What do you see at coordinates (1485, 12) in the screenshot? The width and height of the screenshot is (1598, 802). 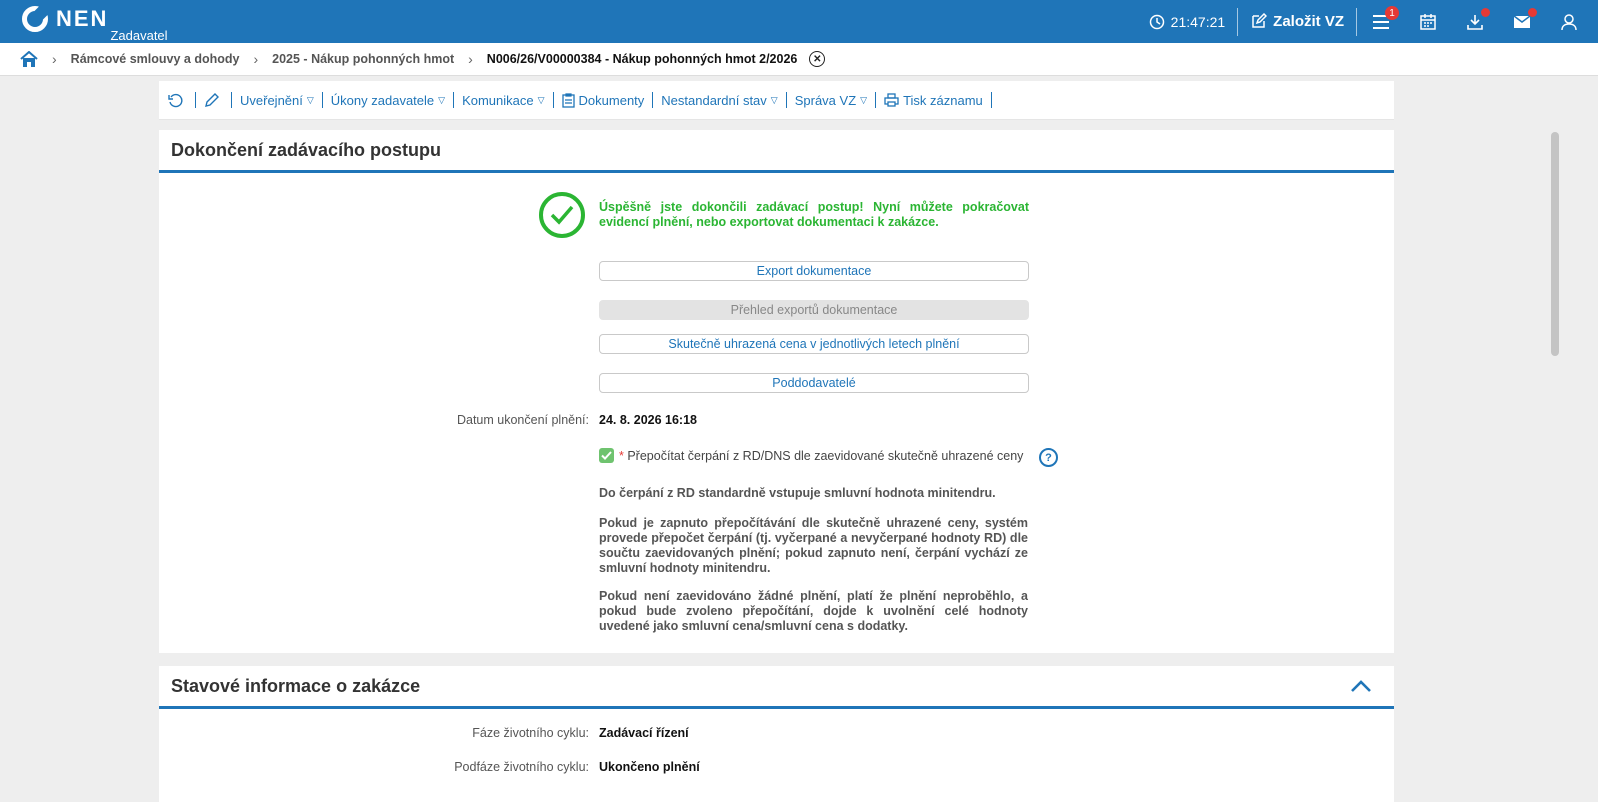 I see `download-alert-dot` at bounding box center [1485, 12].